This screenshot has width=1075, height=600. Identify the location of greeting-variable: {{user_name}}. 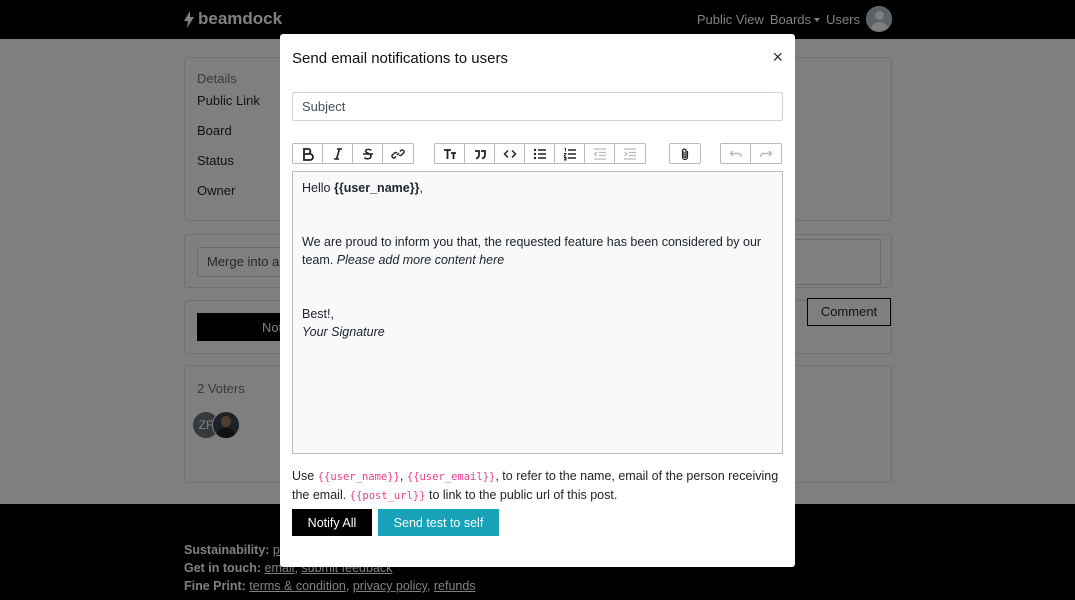
(376, 188).